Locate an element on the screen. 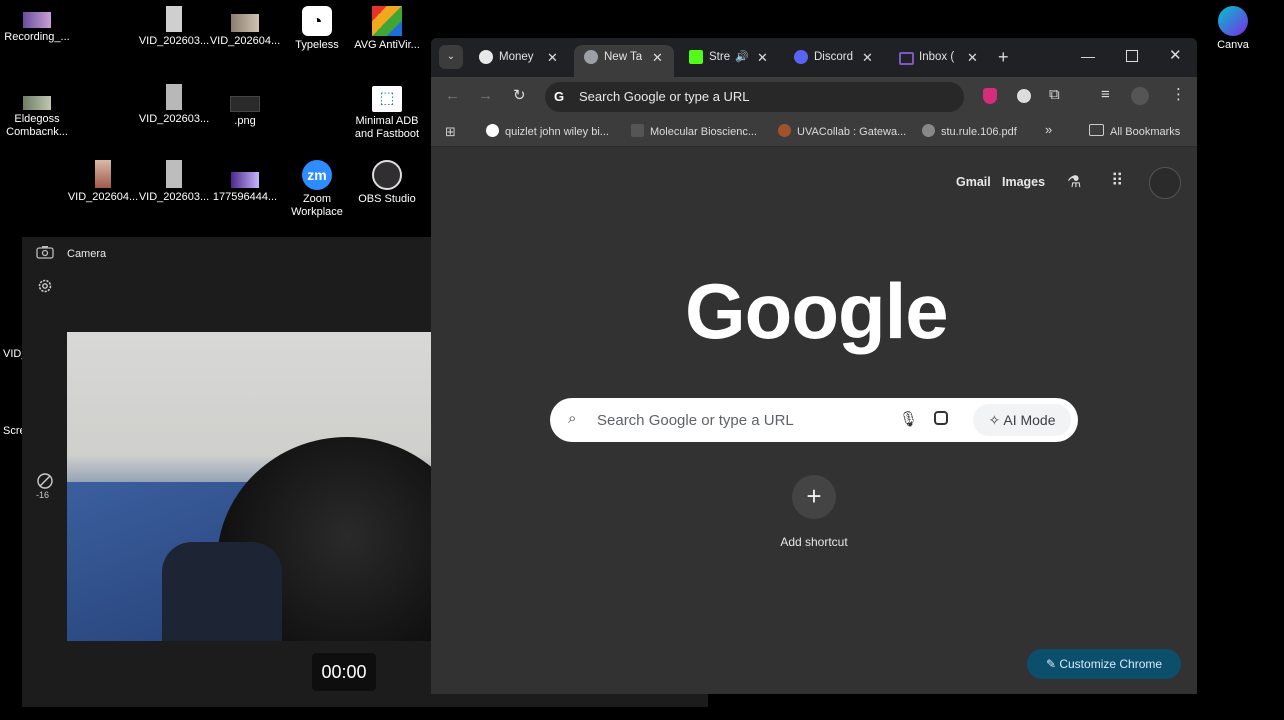  typeless-icon: ◔ is located at coordinates (317, 21).